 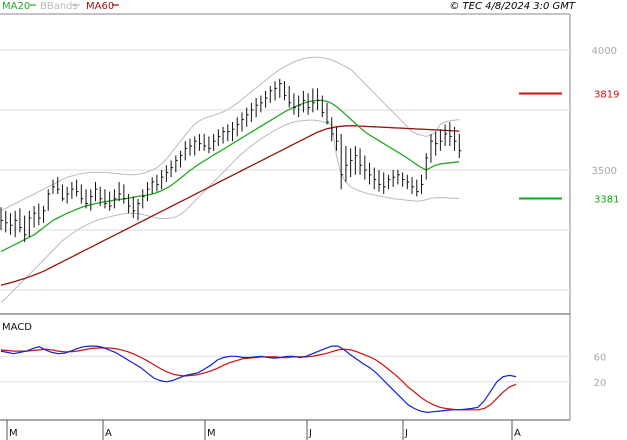 What do you see at coordinates (512, 6) in the screenshot?
I see `copyright-timestamp: © TEC 4/8/2024 3:0 GMT` at bounding box center [512, 6].